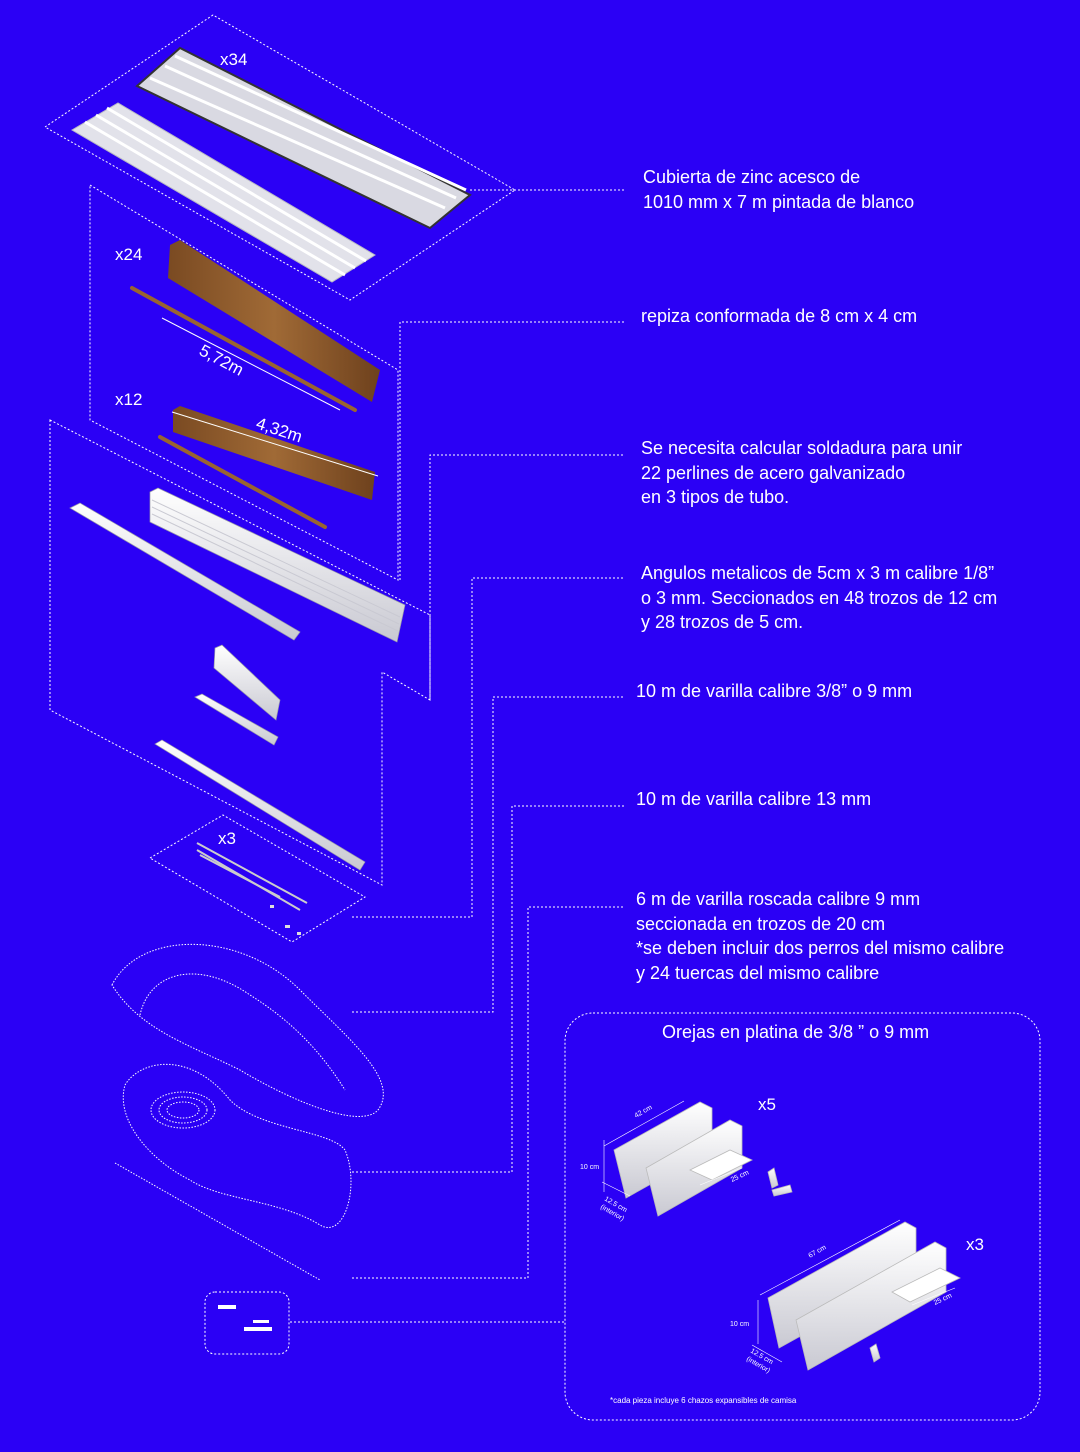 The width and height of the screenshot is (1080, 1452). Describe the element at coordinates (818, 1252) in the screenshot. I see `large-length: 67 cm` at that location.